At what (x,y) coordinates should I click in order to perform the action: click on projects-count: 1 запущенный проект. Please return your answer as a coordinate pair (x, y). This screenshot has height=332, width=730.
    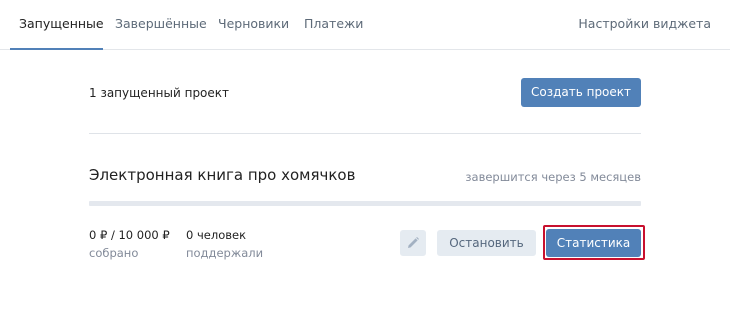
    Looking at the image, I should click on (159, 93).